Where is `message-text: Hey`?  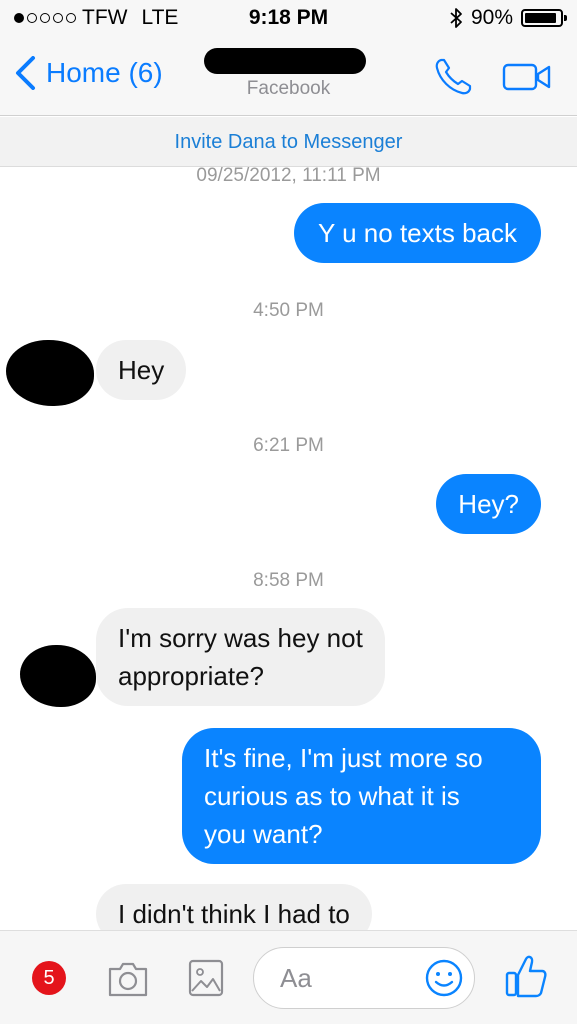
message-text: Hey is located at coordinates (141, 370).